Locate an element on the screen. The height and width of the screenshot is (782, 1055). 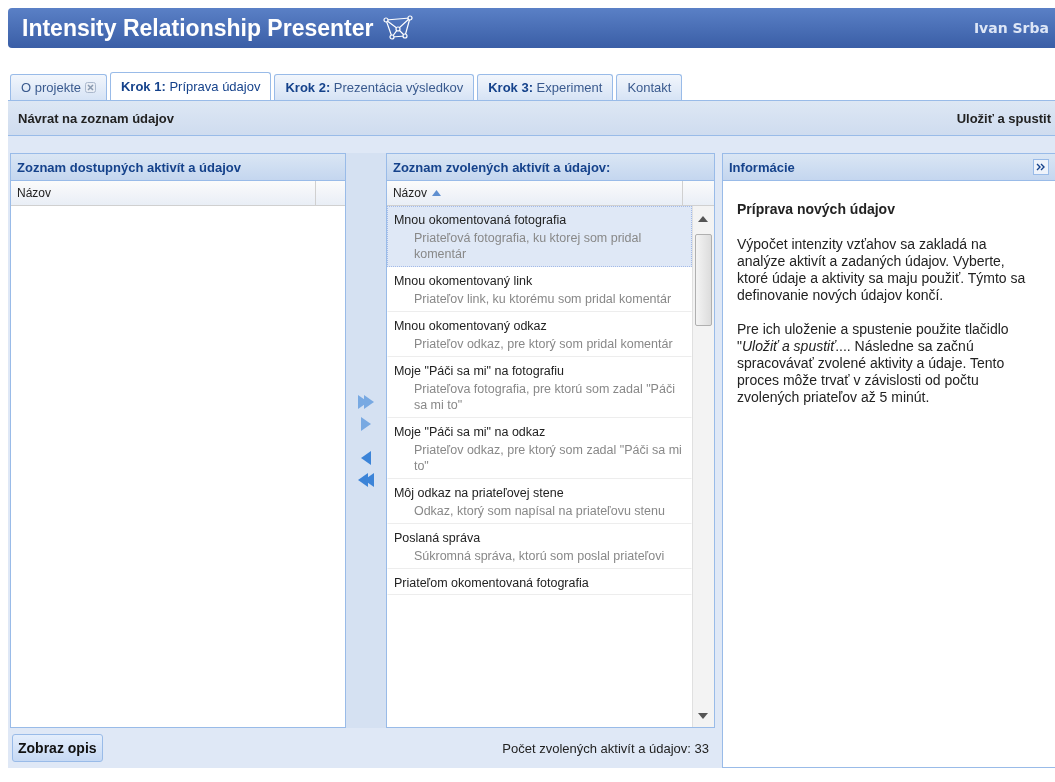
tab: Krok 3: Experiment is located at coordinates (545, 87).